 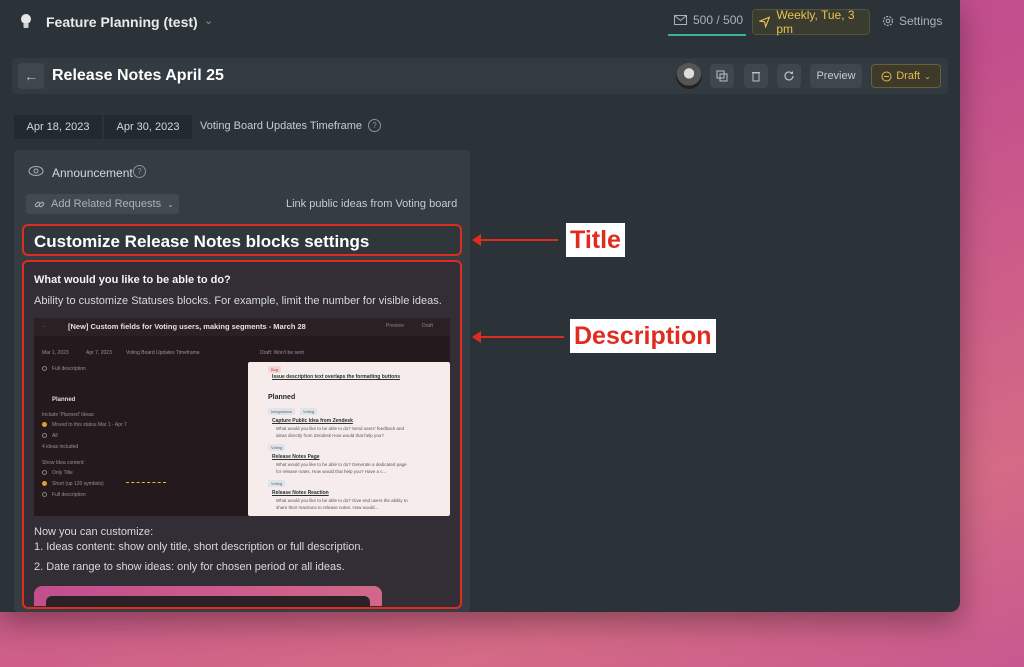 I want to click on minus-circle-icon, so click(x=886, y=76).